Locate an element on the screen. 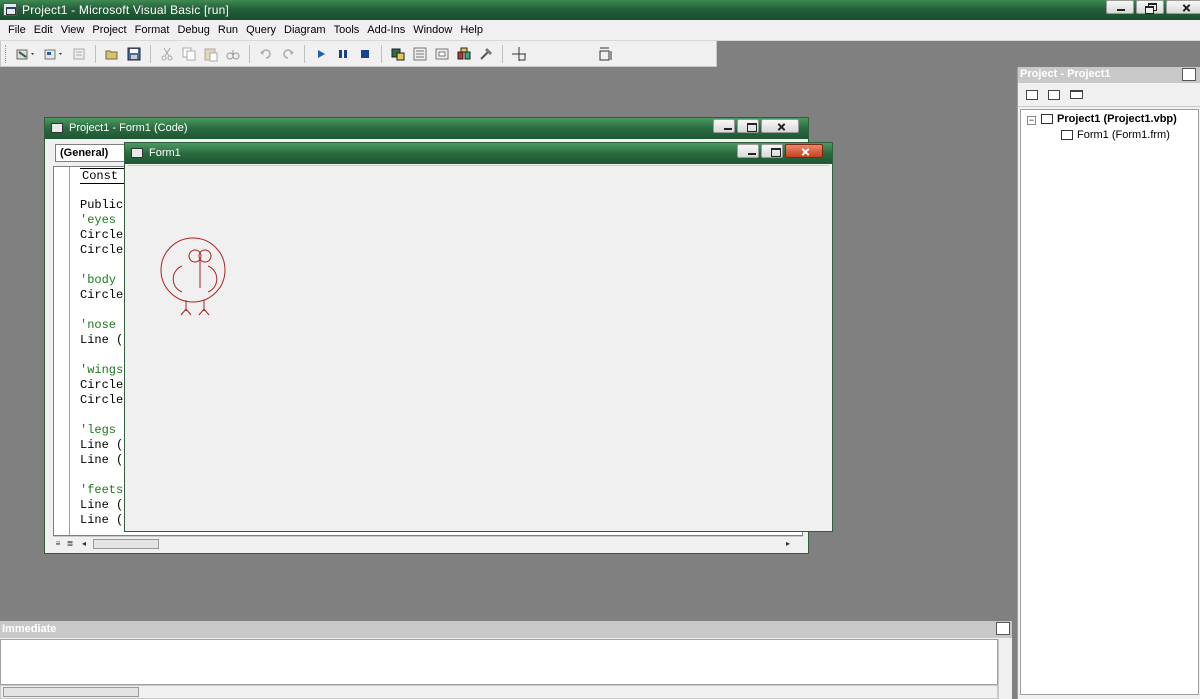 Image resolution: width=1200 pixels, height=699 pixels. break-icon is located at coordinates (343, 54).